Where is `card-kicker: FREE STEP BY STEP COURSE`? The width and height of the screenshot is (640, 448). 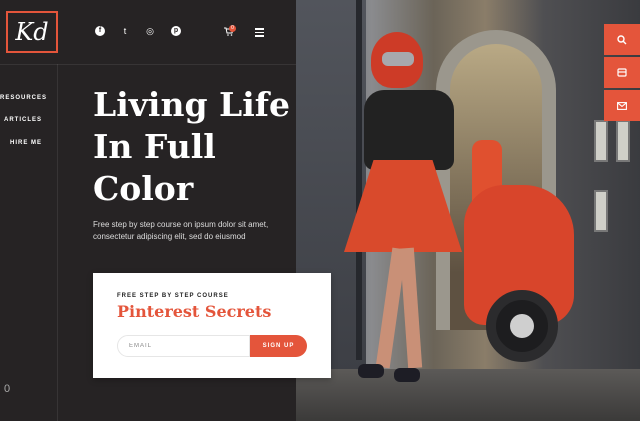 card-kicker: FREE STEP BY STEP COURSE is located at coordinates (173, 296).